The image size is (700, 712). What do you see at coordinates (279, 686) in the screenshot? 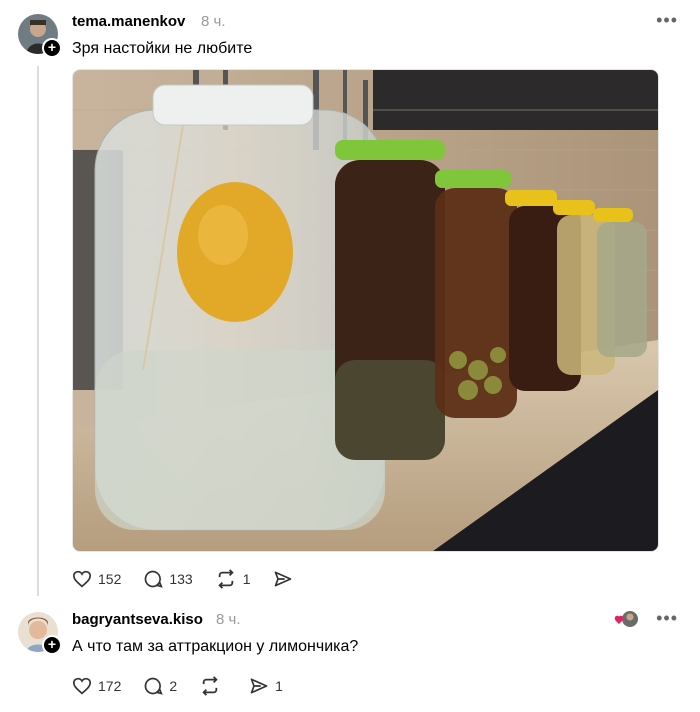
I see `share-count: 1` at bounding box center [279, 686].